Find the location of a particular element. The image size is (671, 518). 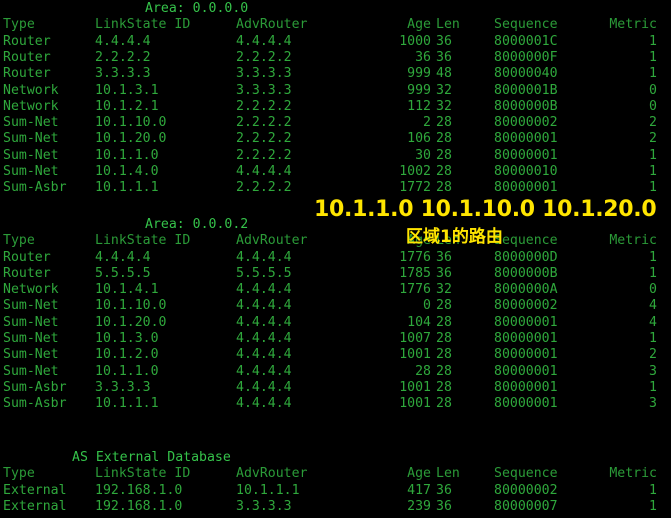

cell-metric: 4 is located at coordinates (653, 322).